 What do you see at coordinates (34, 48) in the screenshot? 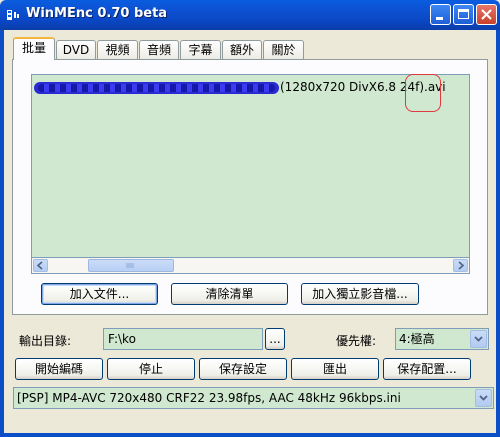
I see `tab-batch: 批量` at bounding box center [34, 48].